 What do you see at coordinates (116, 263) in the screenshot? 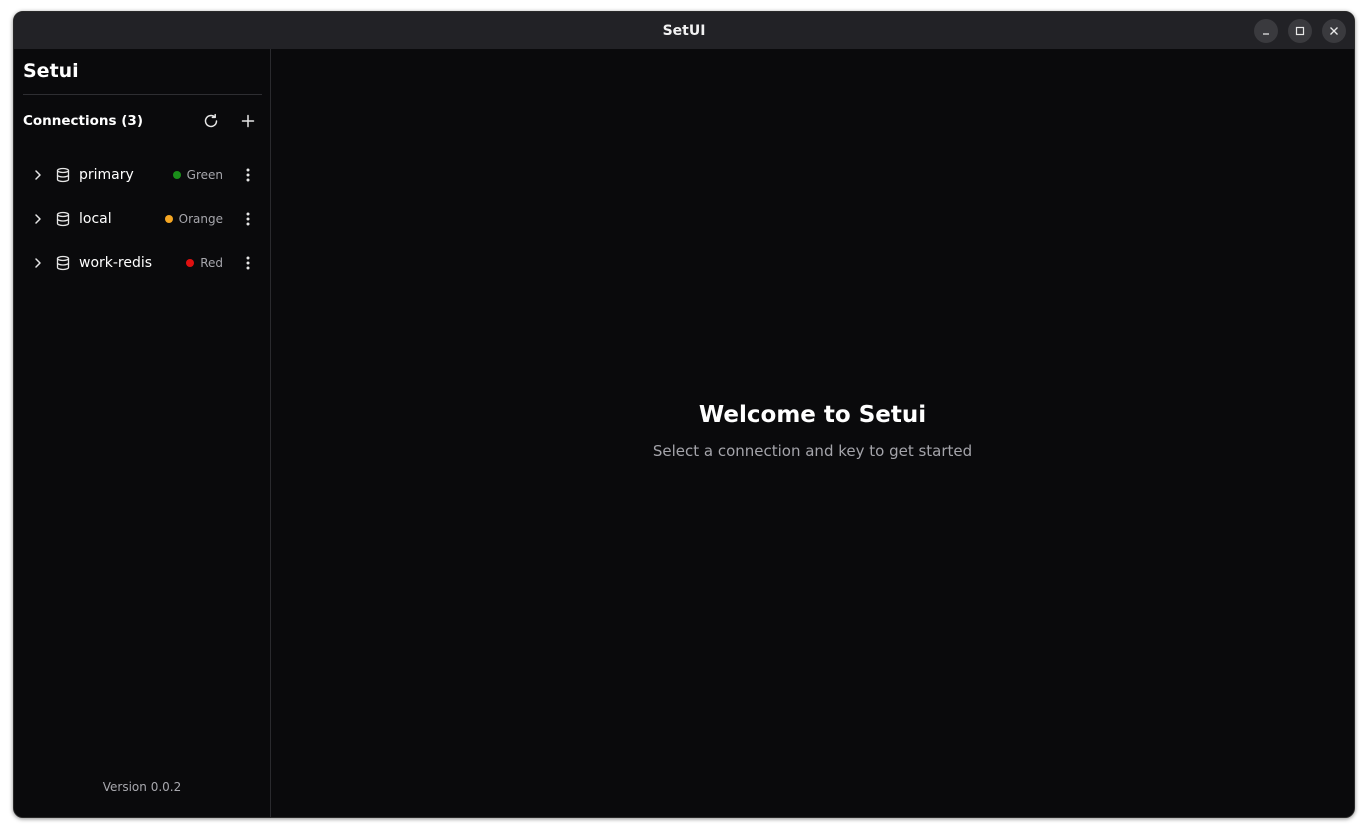
I see `connection-name: work-redis` at bounding box center [116, 263].